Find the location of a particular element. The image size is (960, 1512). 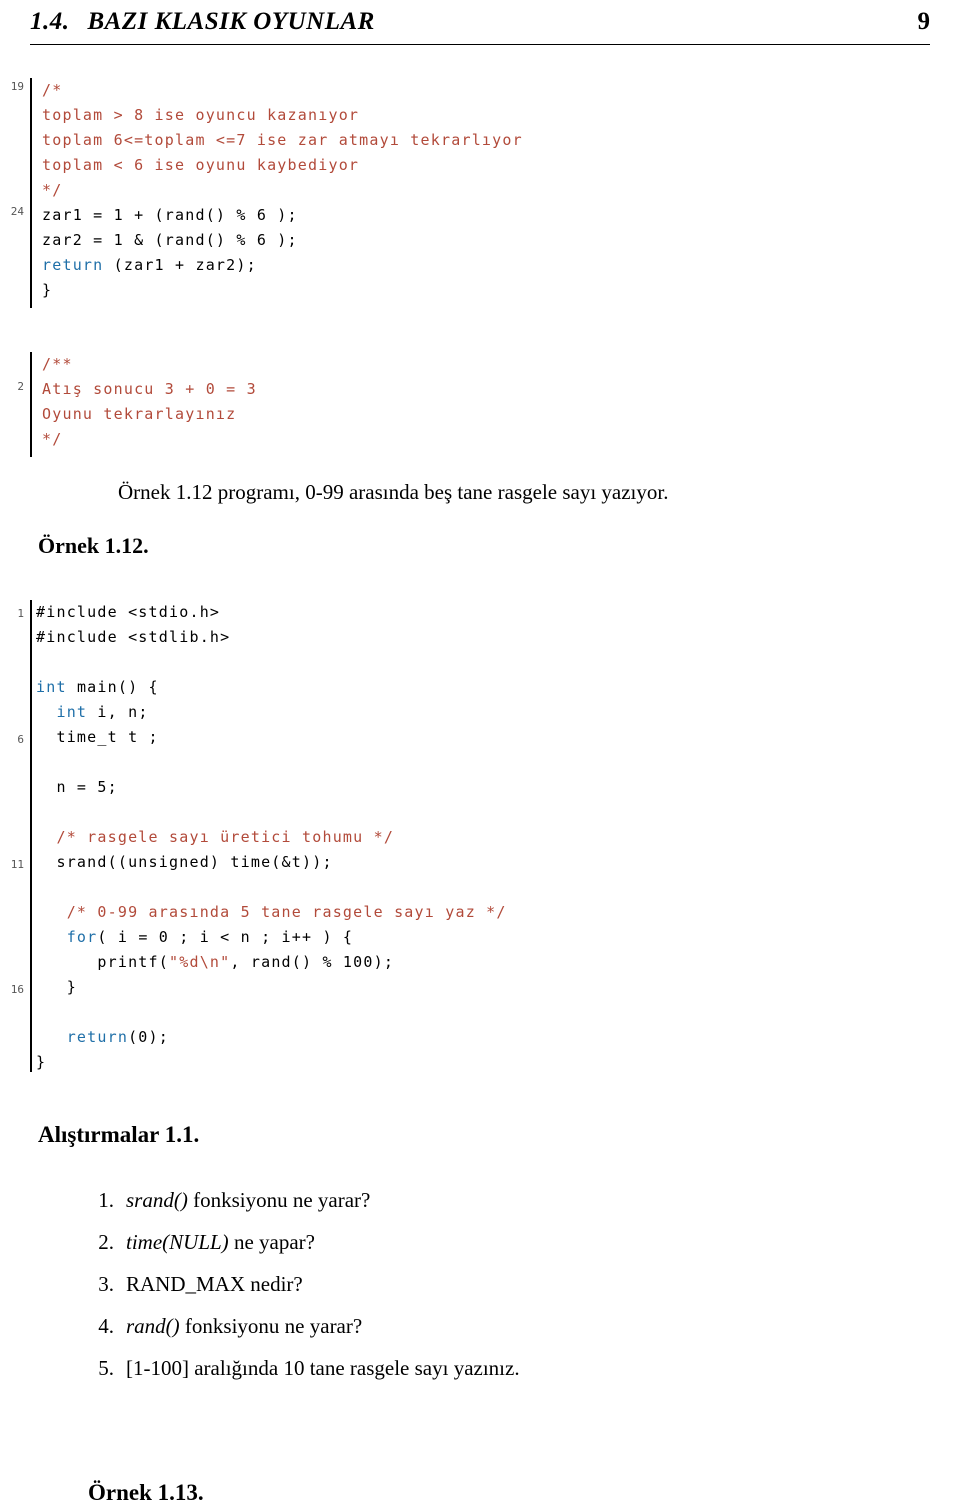

exercise-text: srand() fonksiyonu ne yarar? is located at coordinates (248, 1200).